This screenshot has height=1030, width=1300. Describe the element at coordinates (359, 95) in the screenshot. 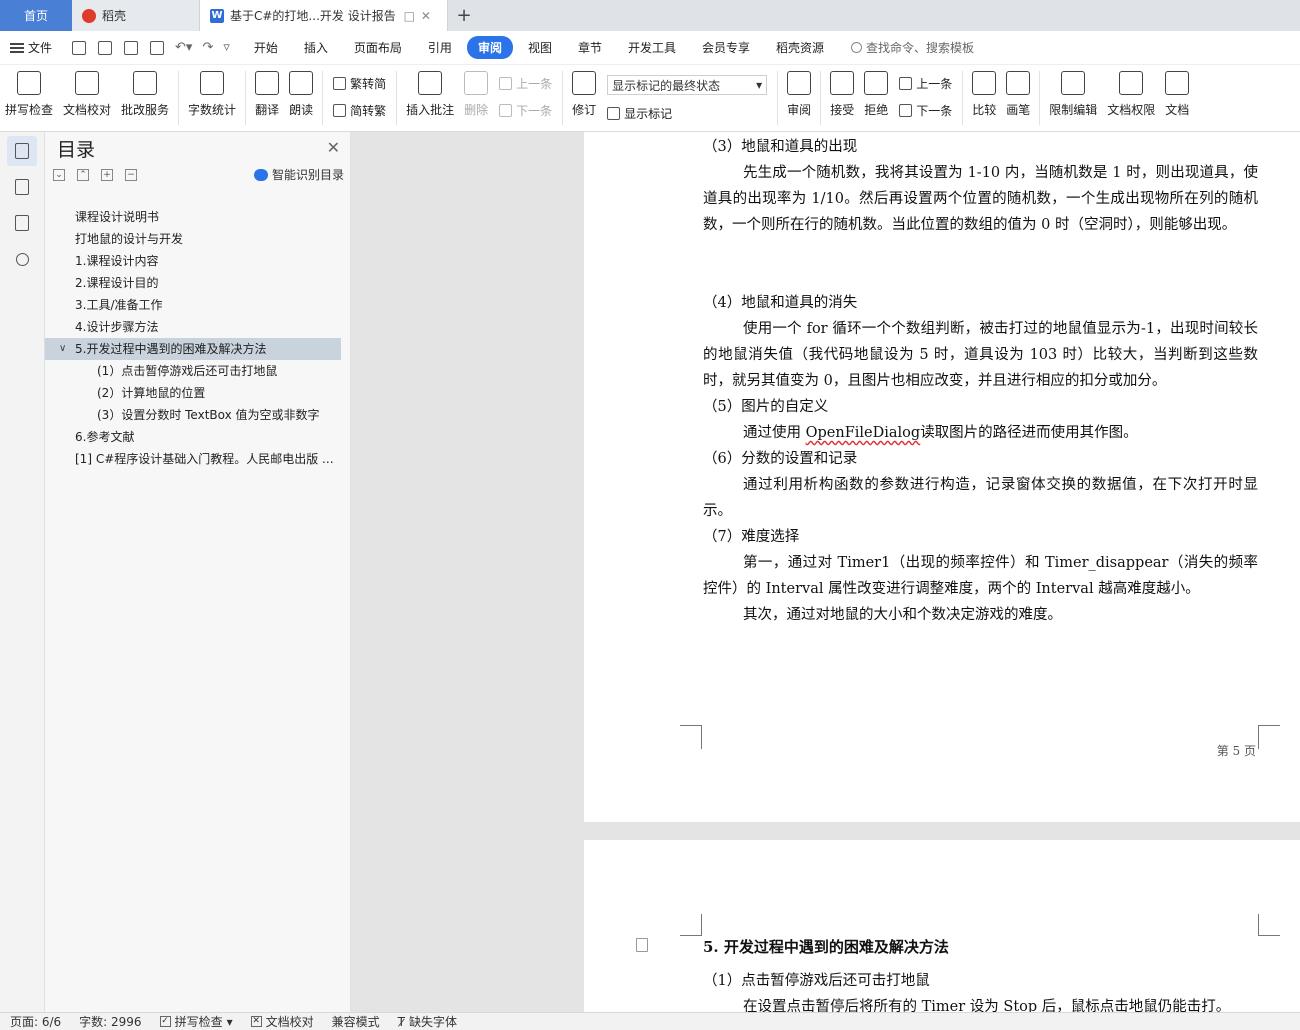

I see `chinese-conversion-group: 繁转简 简转繁` at that location.